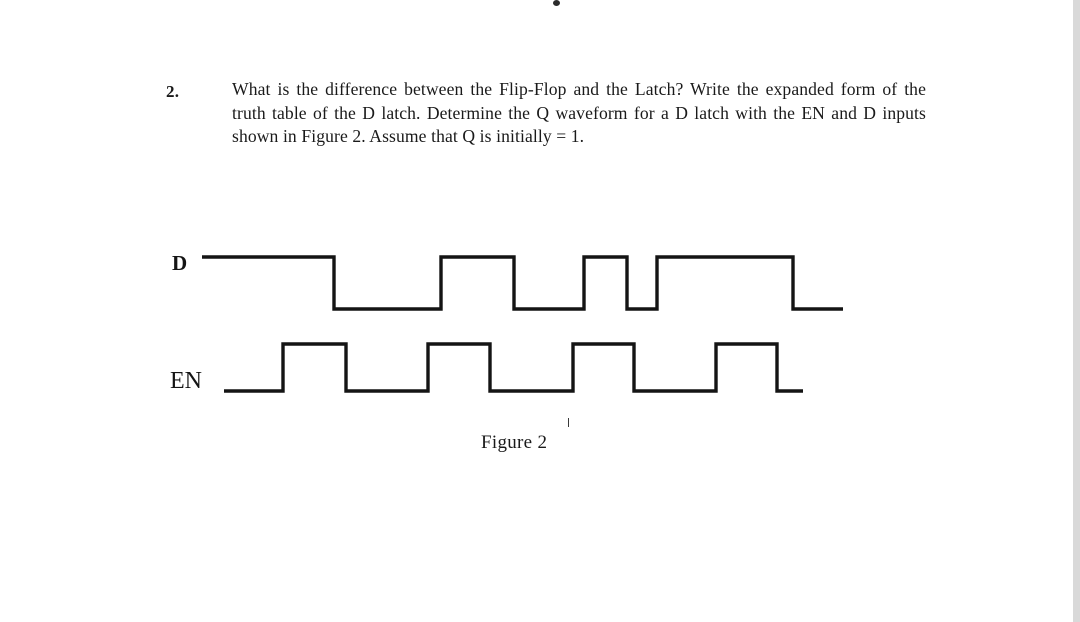 The height and width of the screenshot is (622, 1080). What do you see at coordinates (522, 283) in the screenshot?
I see `waveform-d-trace` at bounding box center [522, 283].